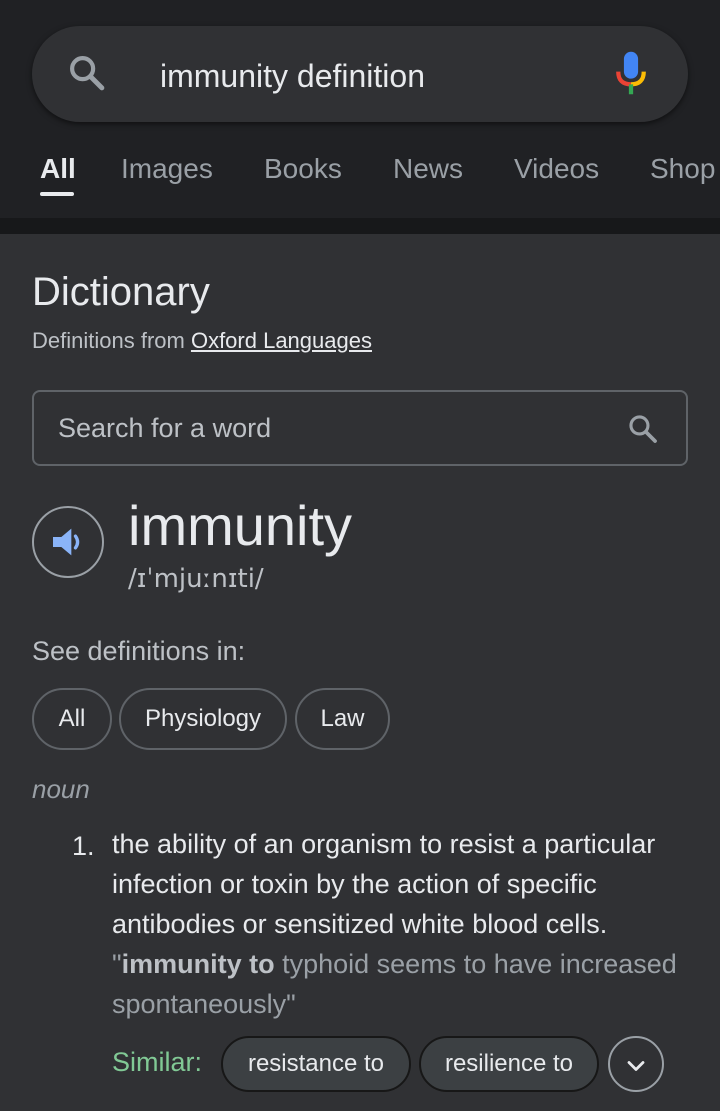 The height and width of the screenshot is (1111, 720). What do you see at coordinates (164, 428) in the screenshot?
I see `word-search-placeholder: Search for a word` at bounding box center [164, 428].